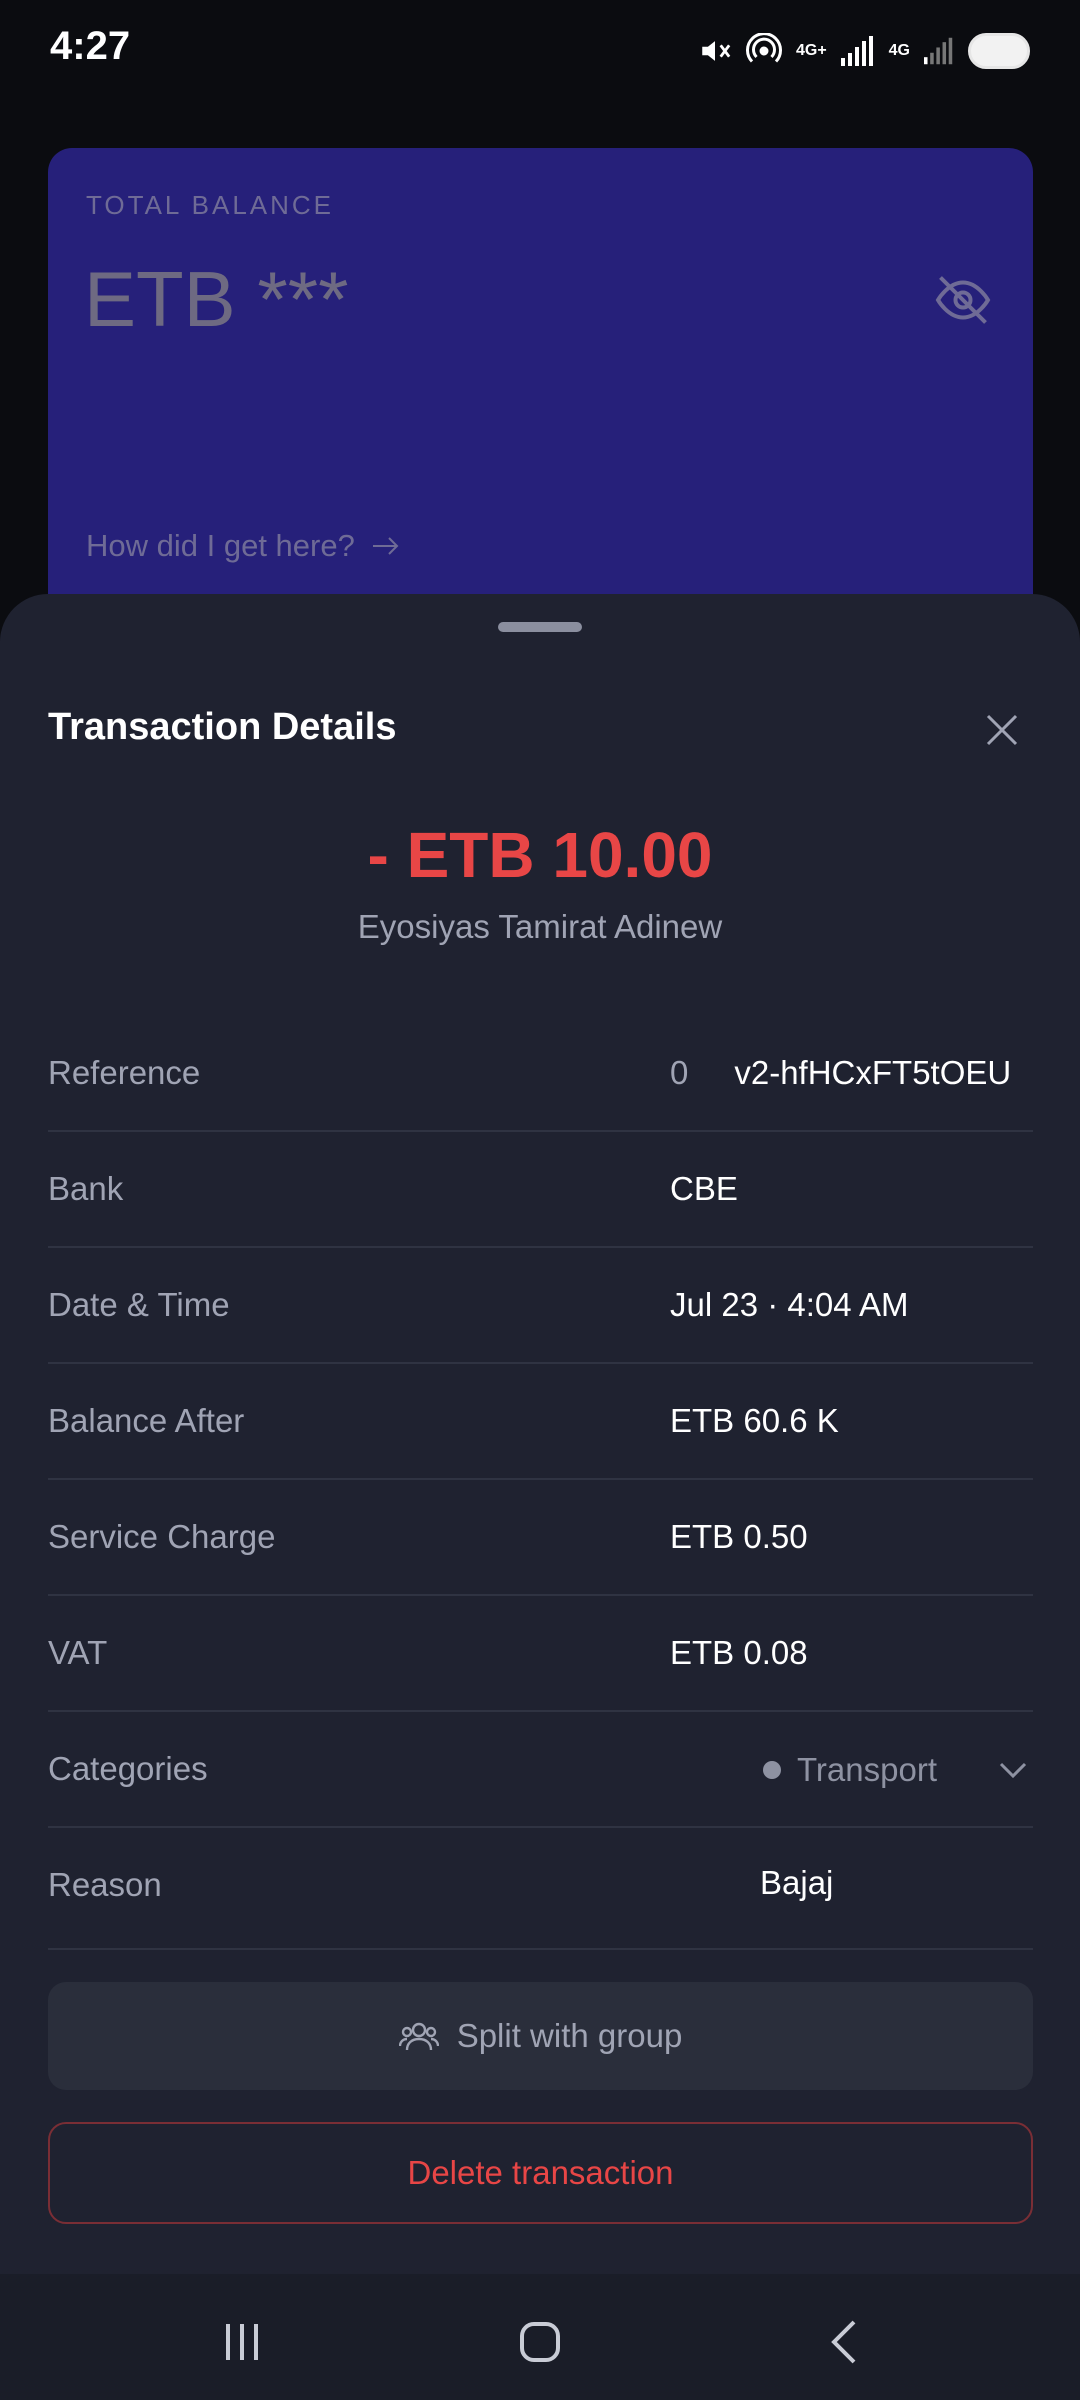 The height and width of the screenshot is (2400, 1080). I want to click on system-nav-bar, so click(540, 2337).